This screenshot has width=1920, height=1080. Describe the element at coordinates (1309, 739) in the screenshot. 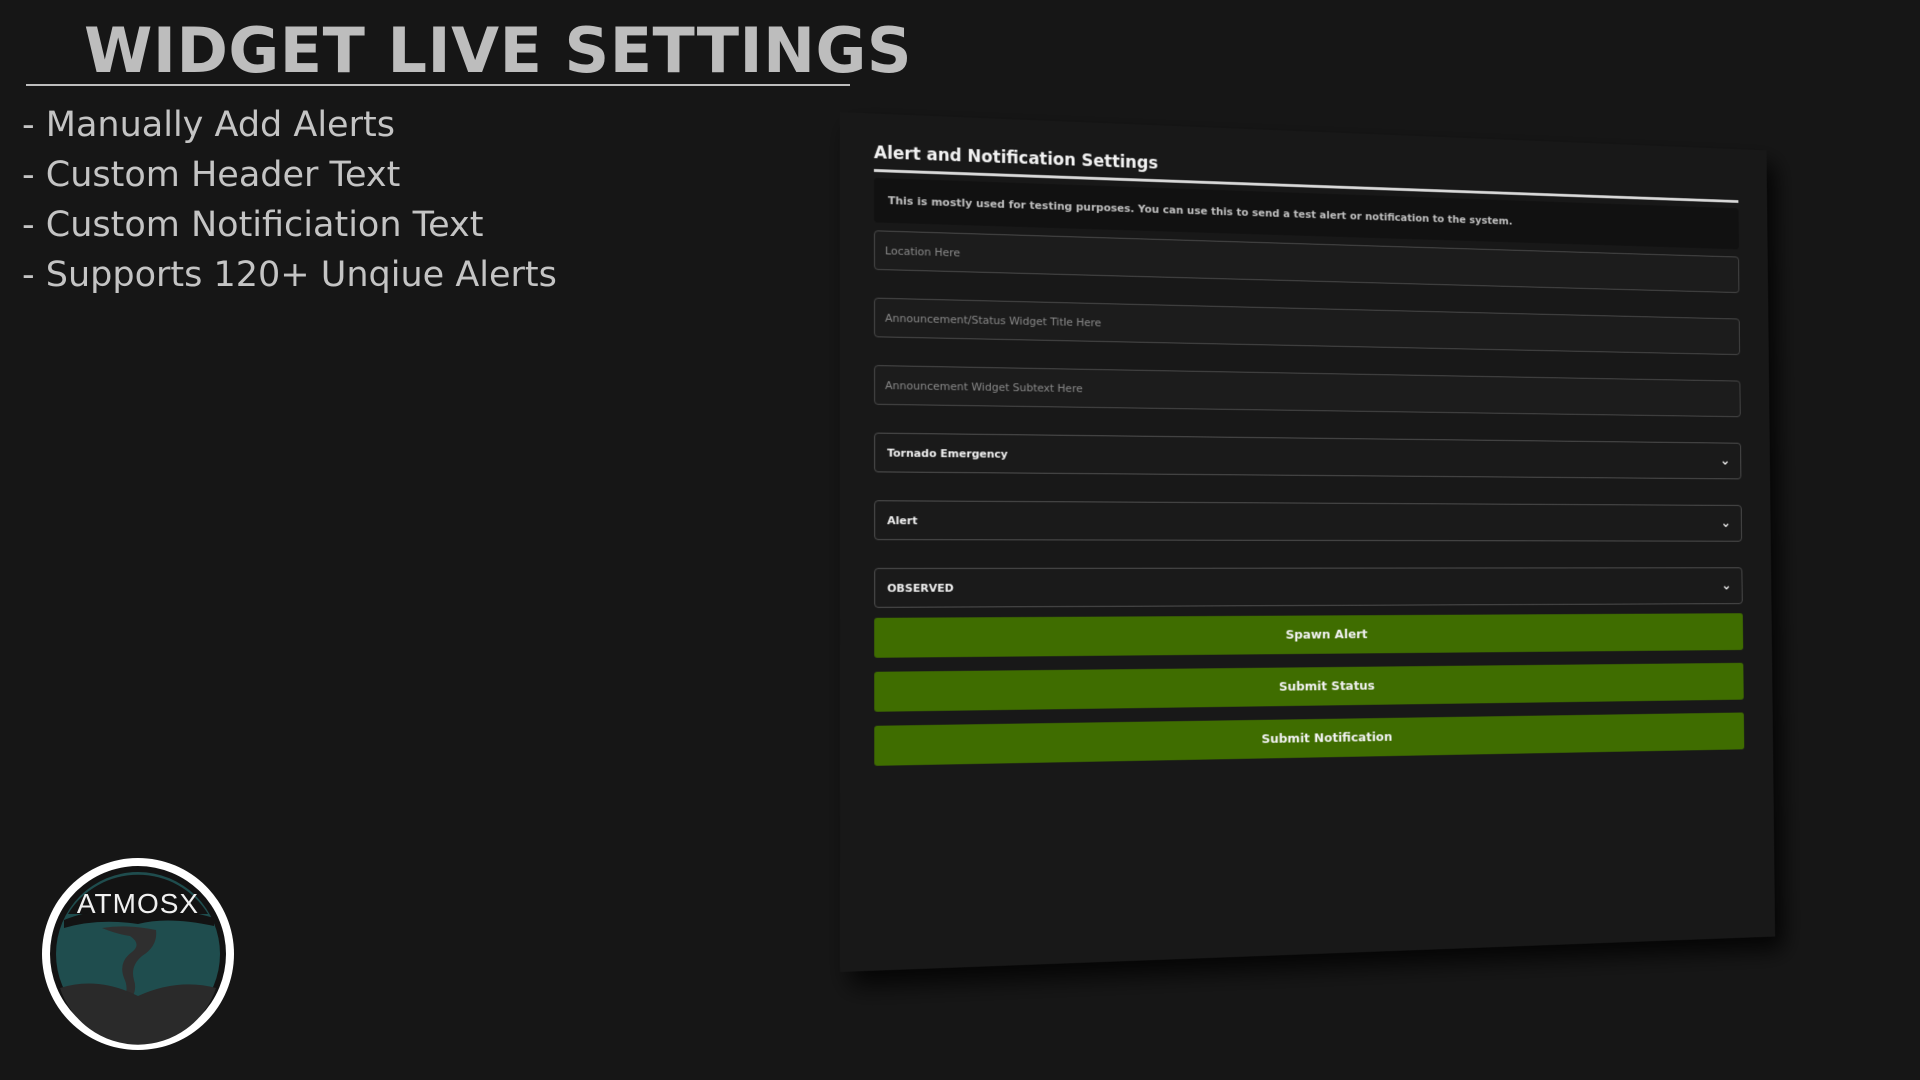

I see `submit-notification-button: Submit Notification` at that location.